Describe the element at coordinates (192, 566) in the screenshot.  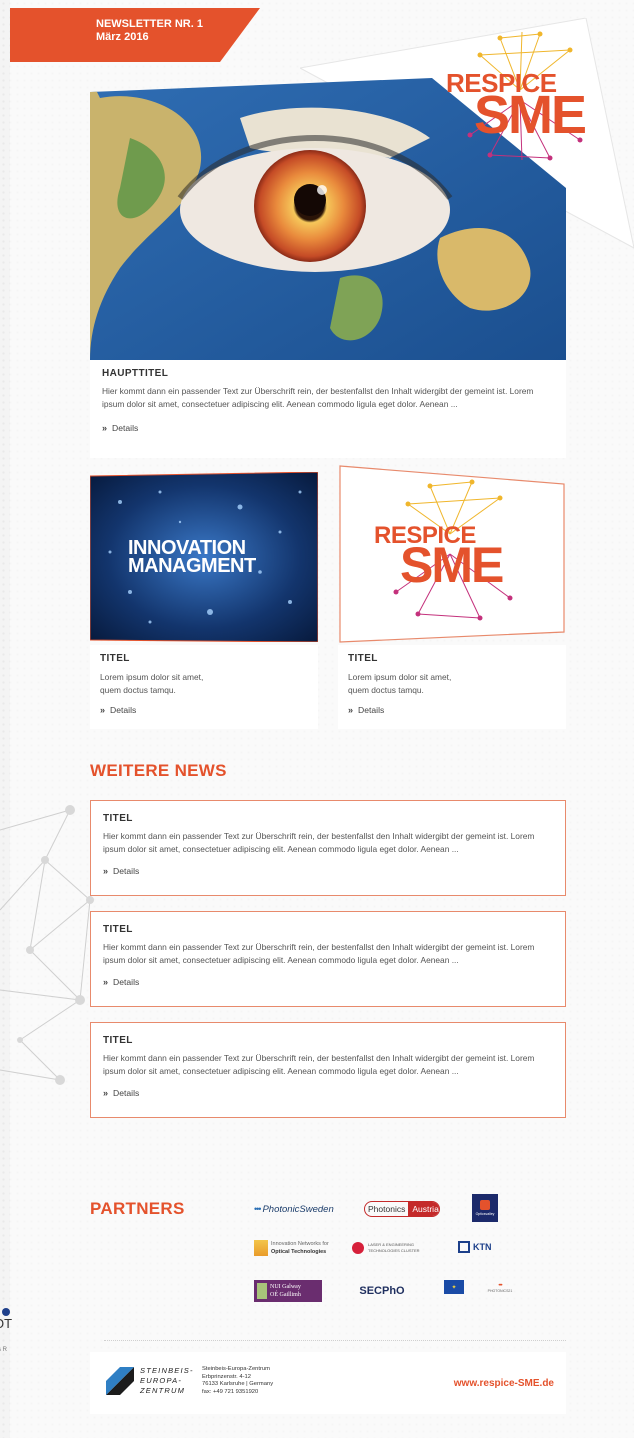
I see `innovation-title-line2: MANAGMENT` at that location.